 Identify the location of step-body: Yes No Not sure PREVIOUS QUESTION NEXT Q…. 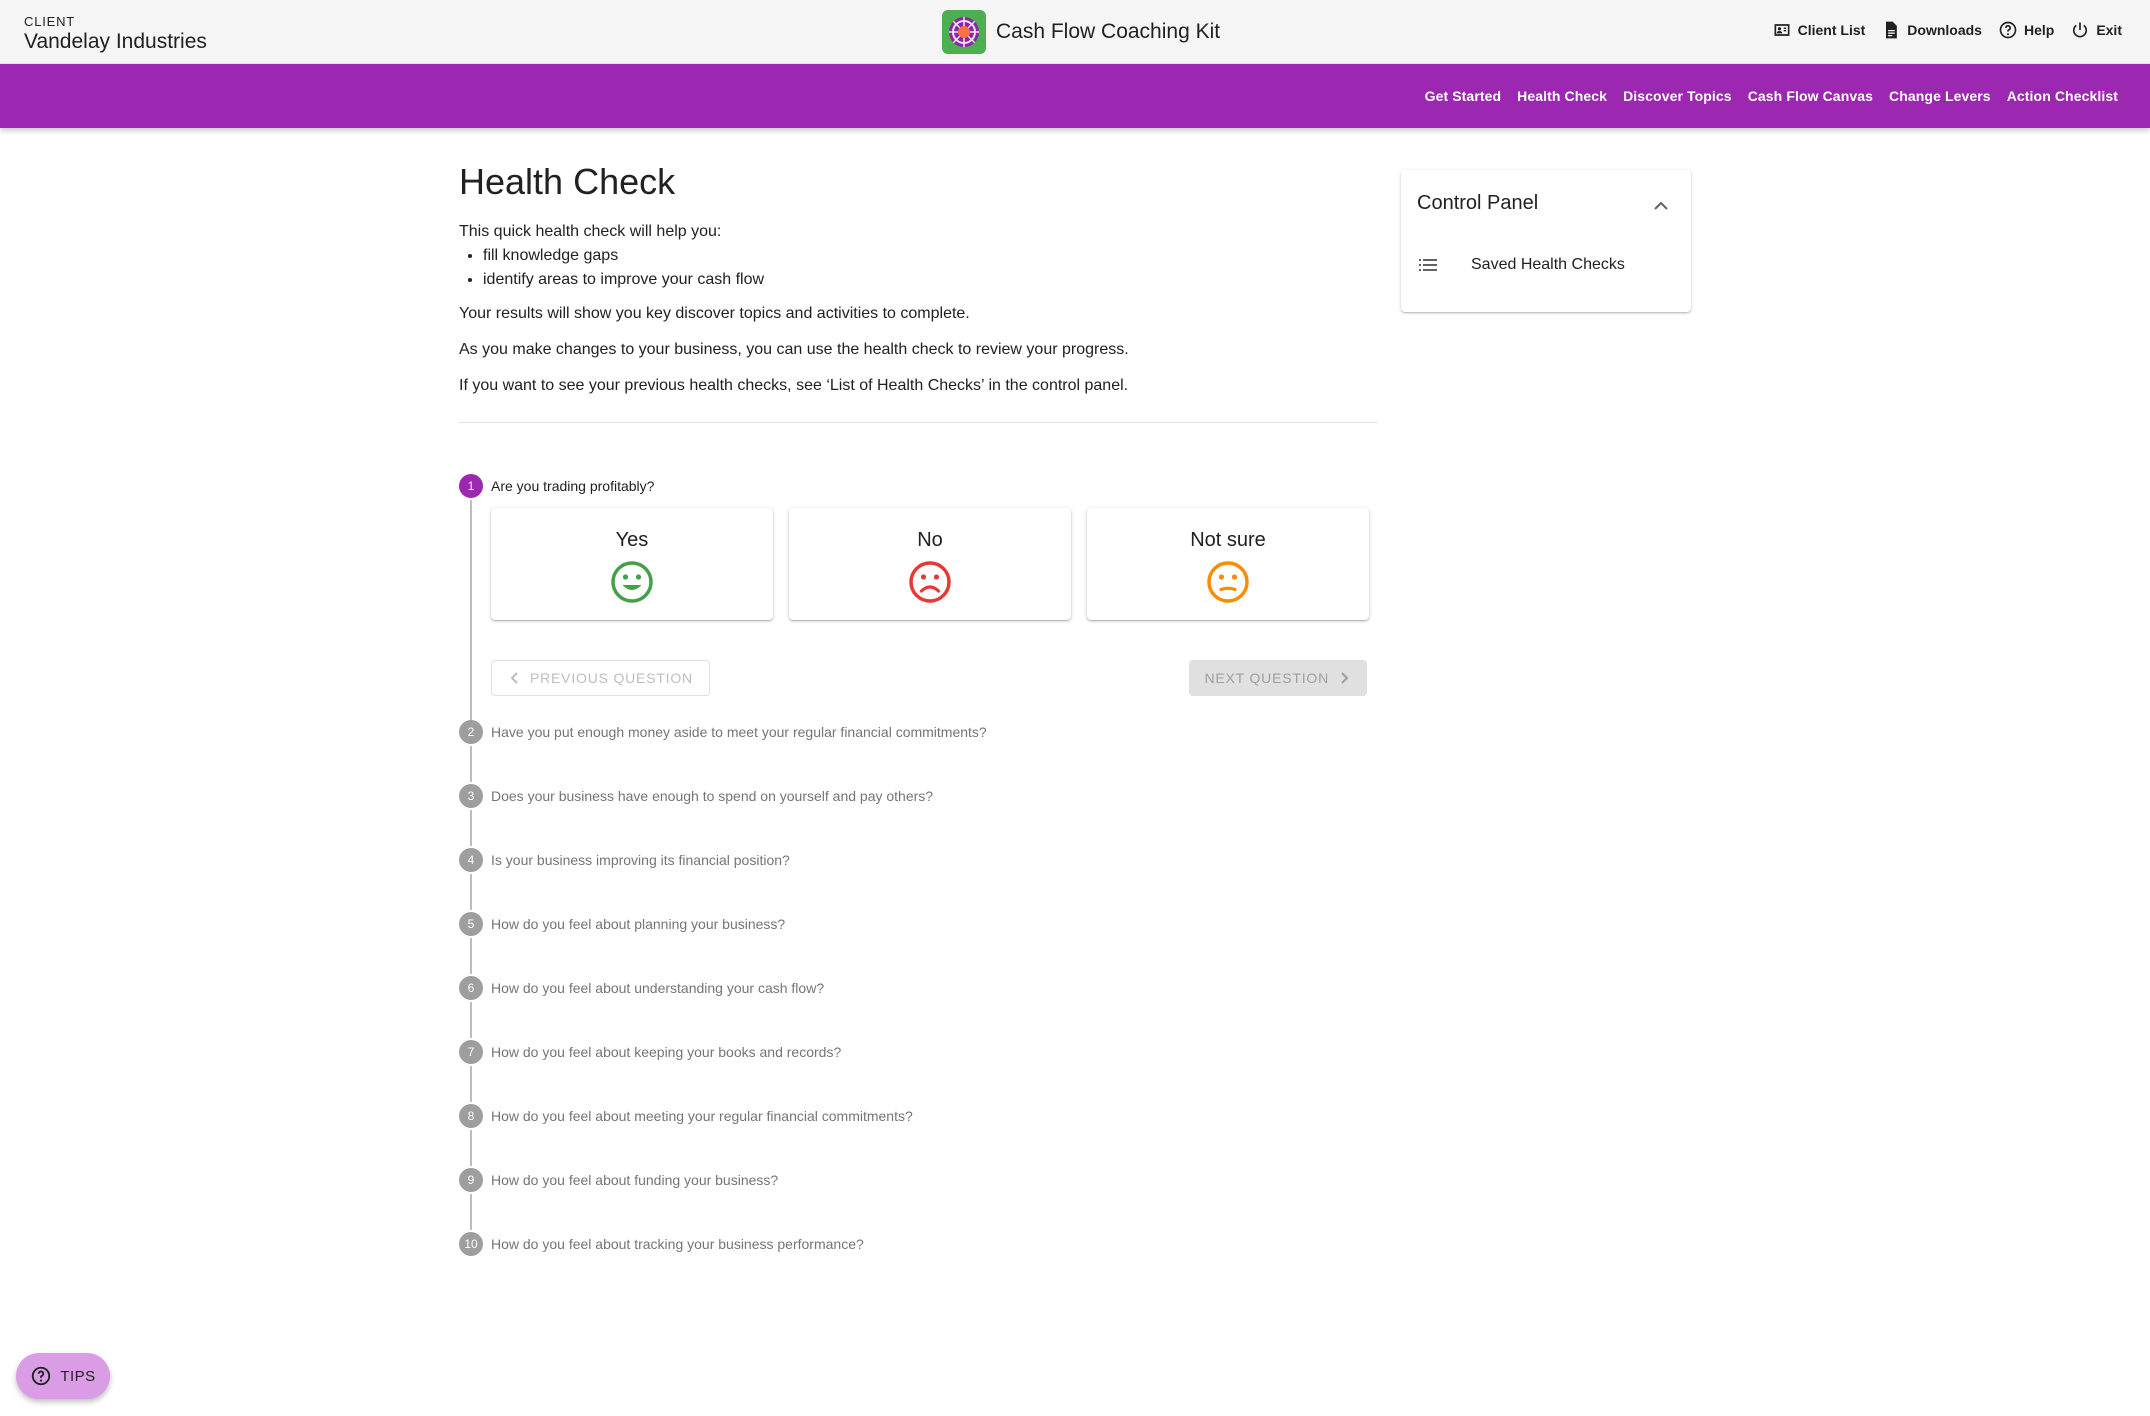
(934, 609).